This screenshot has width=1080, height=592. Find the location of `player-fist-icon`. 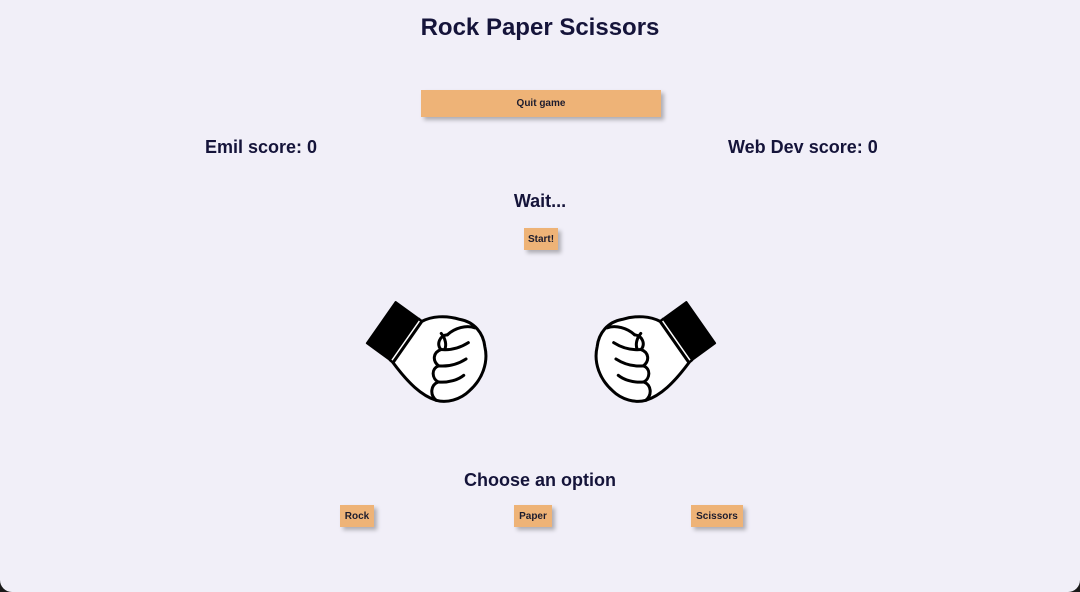

player-fist-icon is located at coordinates (426, 352).